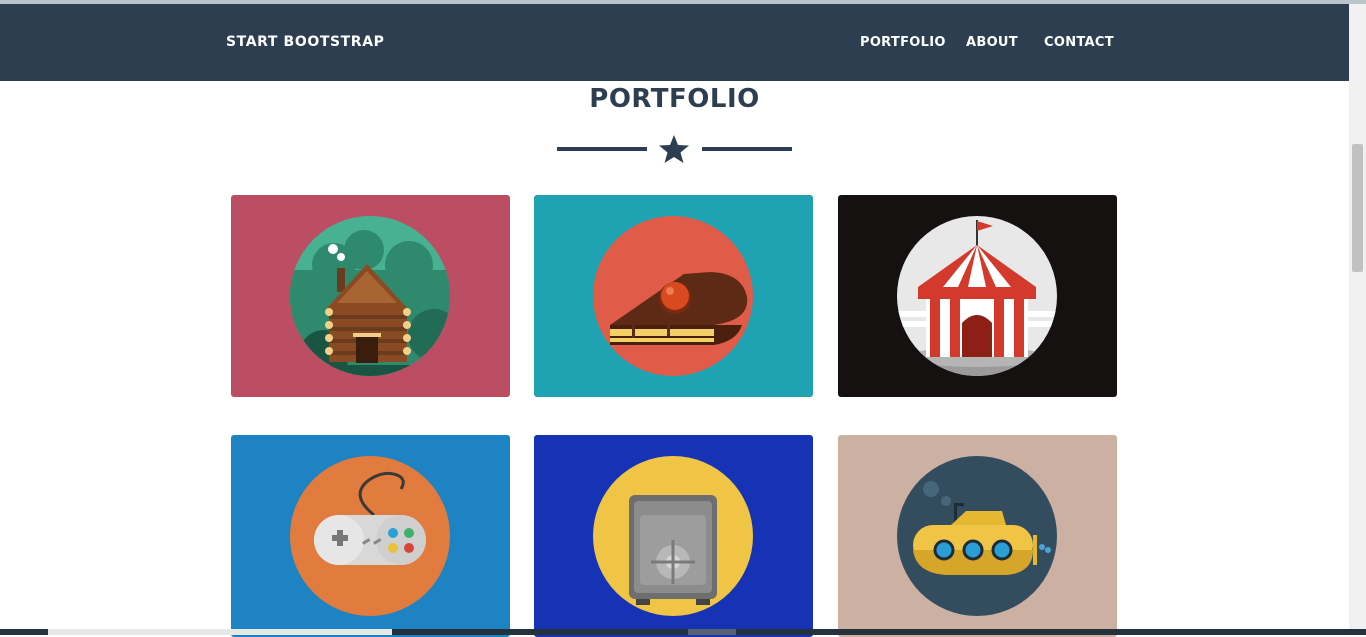 The width and height of the screenshot is (1366, 637). What do you see at coordinates (1357, 208) in the screenshot?
I see `scrollbar-thumb` at bounding box center [1357, 208].